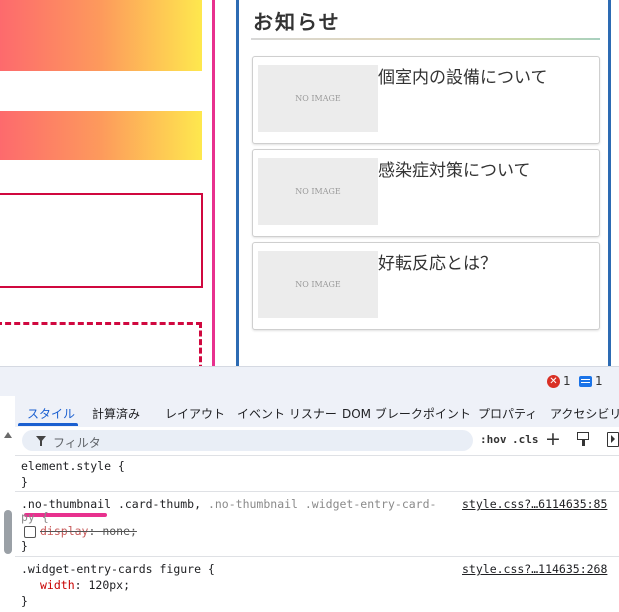  Describe the element at coordinates (102, 585) in the screenshot. I see `property-value: : 120px;` at that location.